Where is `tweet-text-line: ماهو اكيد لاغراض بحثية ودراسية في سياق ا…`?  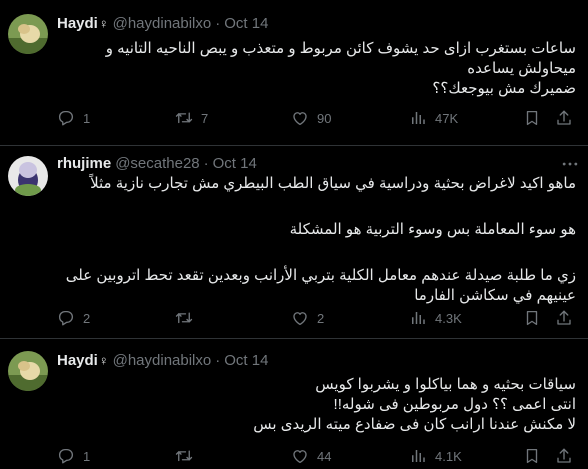
tweet-text-line: ماهو اكيد لاغراض بحثية ودراسية في سياق ا… is located at coordinates (333, 183).